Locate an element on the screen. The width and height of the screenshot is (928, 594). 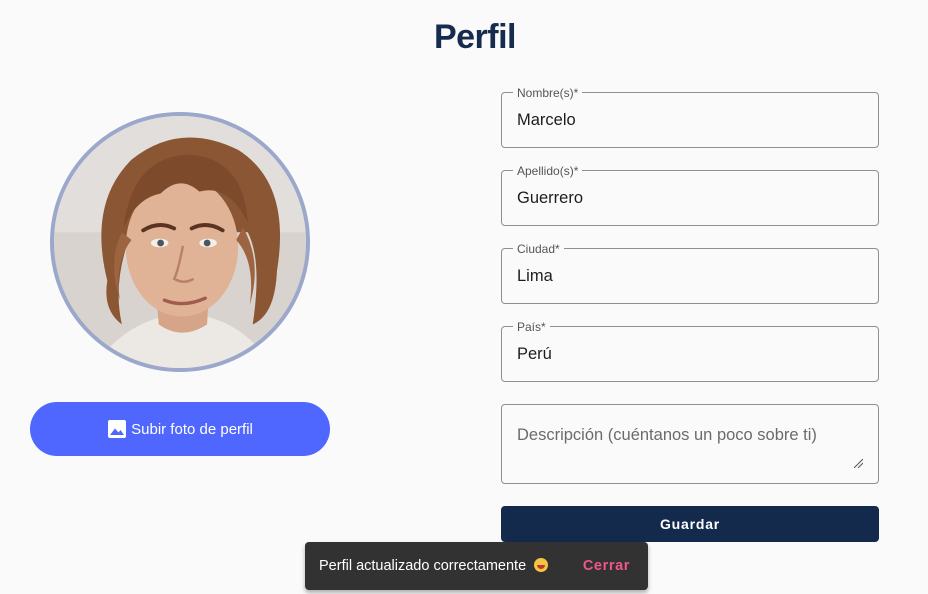
snackbar-message-text: Perfil actualizado correctamente is located at coordinates (423, 566).